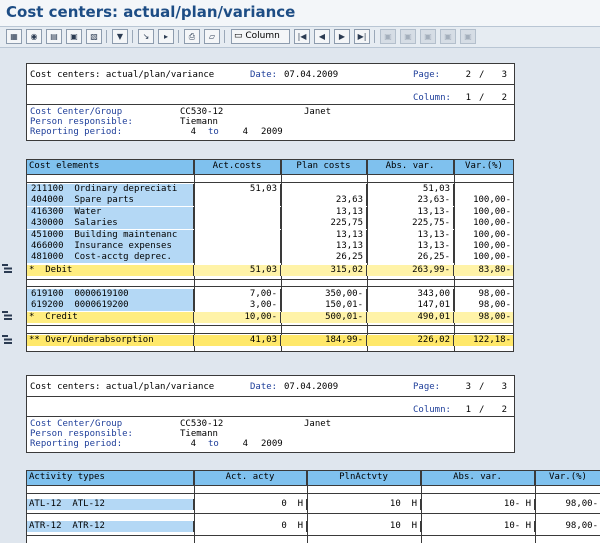  Describe the element at coordinates (410, 340) in the screenshot. I see `abs-cell: 226,02` at that location.